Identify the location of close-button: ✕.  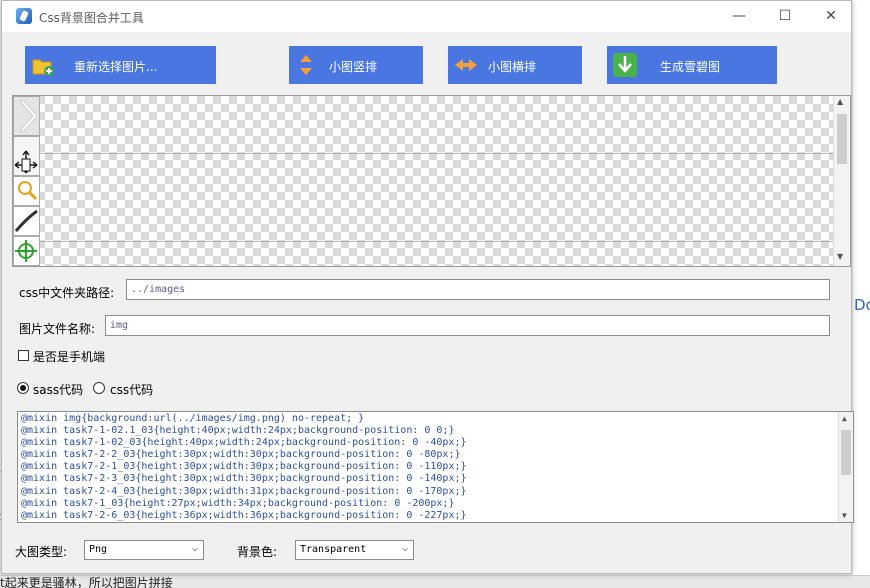
(831, 16).